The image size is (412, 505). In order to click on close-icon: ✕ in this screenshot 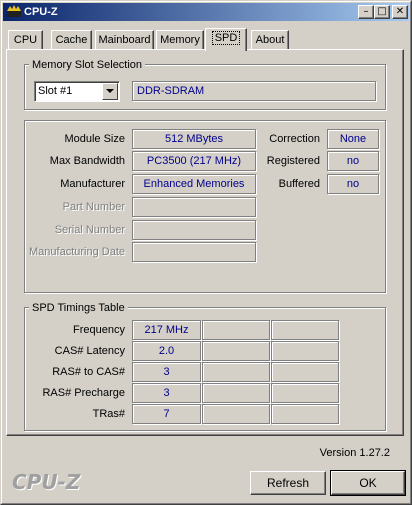, I will do `click(400, 11)`.